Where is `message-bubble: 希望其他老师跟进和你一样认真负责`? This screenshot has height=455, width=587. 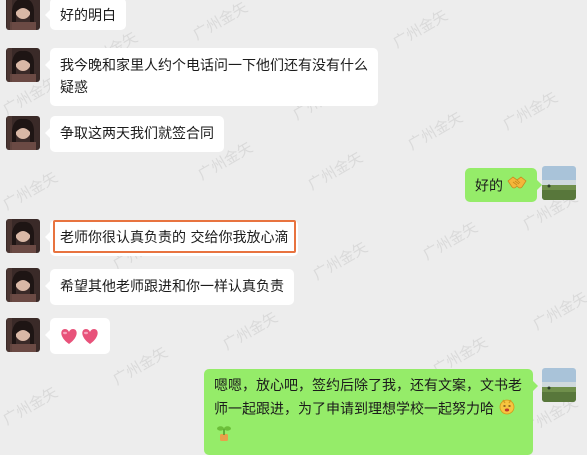 message-bubble: 希望其他老师跟进和你一样认真负责 is located at coordinates (169, 287).